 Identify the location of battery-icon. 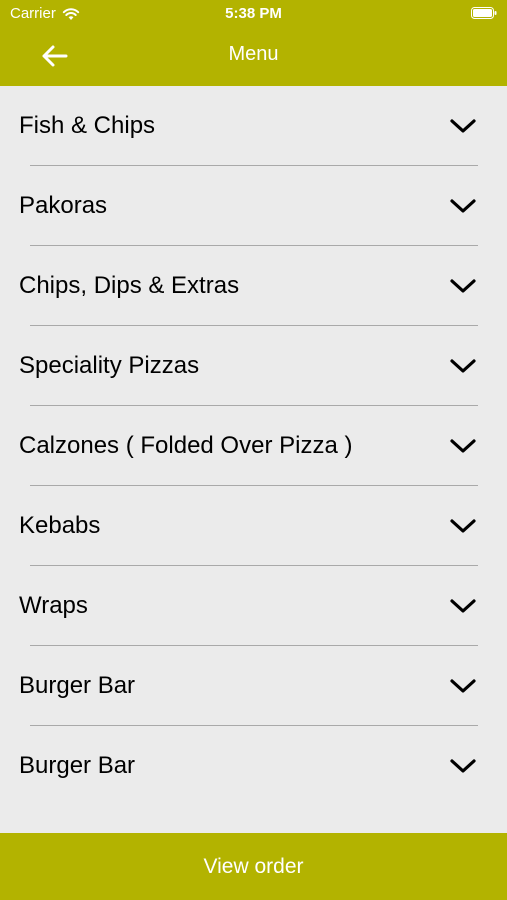
(484, 13).